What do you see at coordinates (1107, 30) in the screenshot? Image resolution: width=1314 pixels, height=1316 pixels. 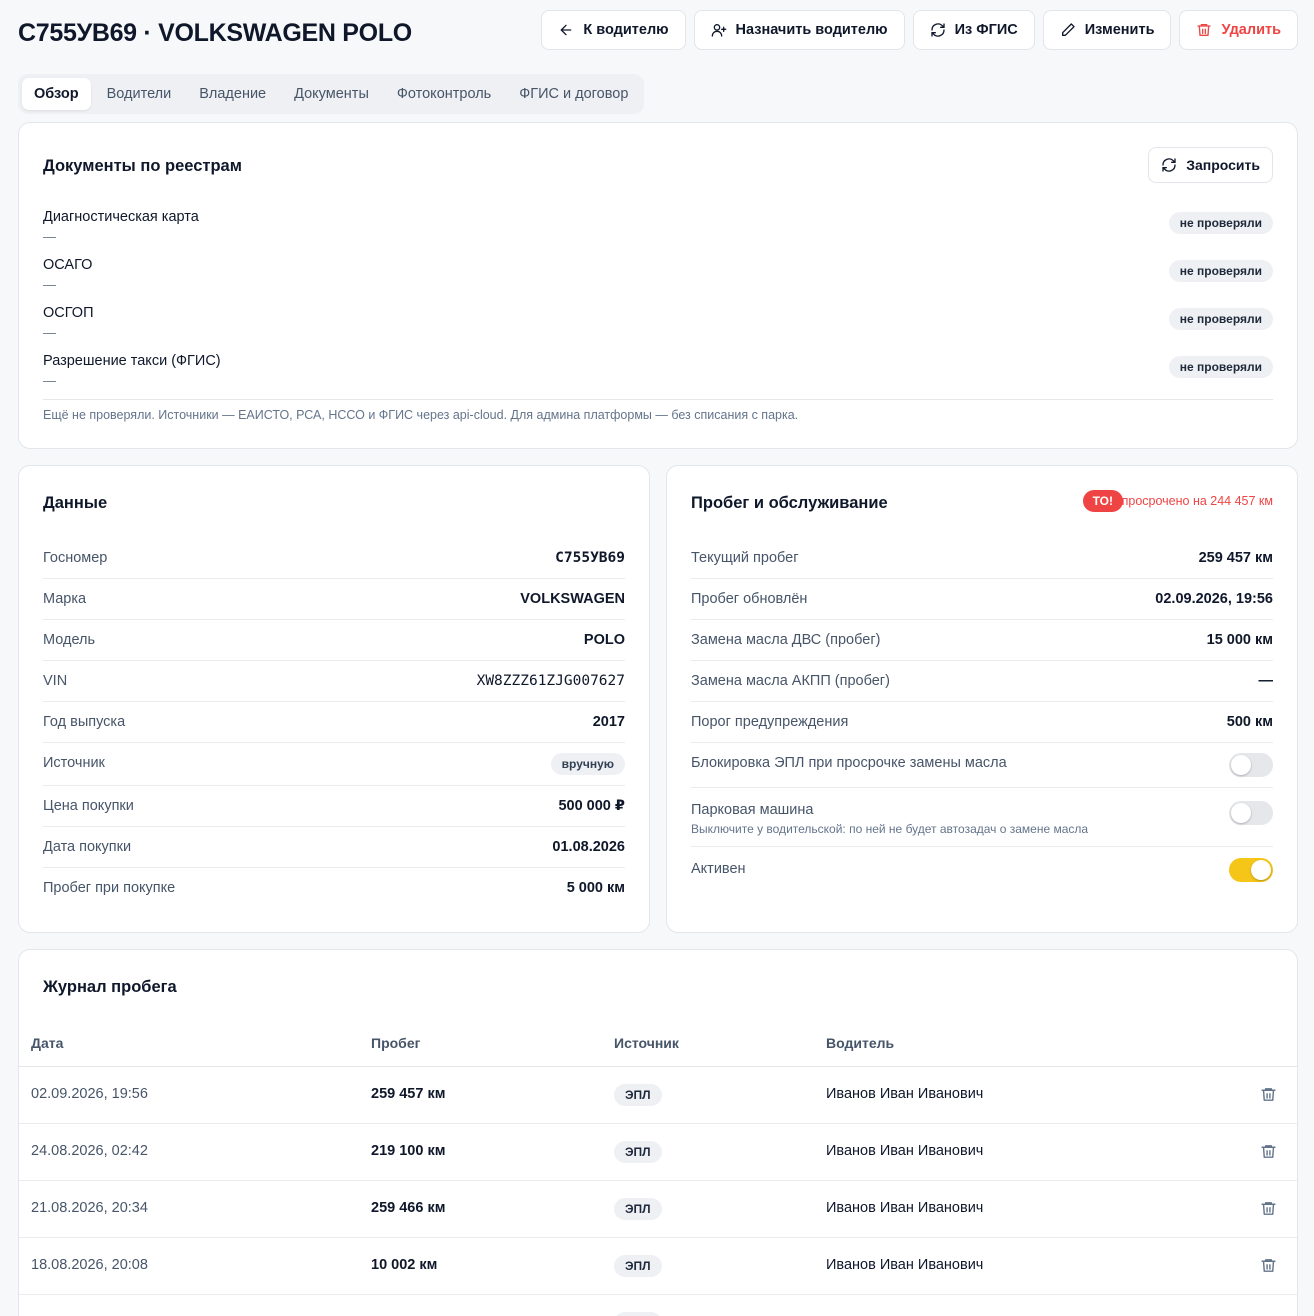 I see `edit-button: Изменить` at bounding box center [1107, 30].